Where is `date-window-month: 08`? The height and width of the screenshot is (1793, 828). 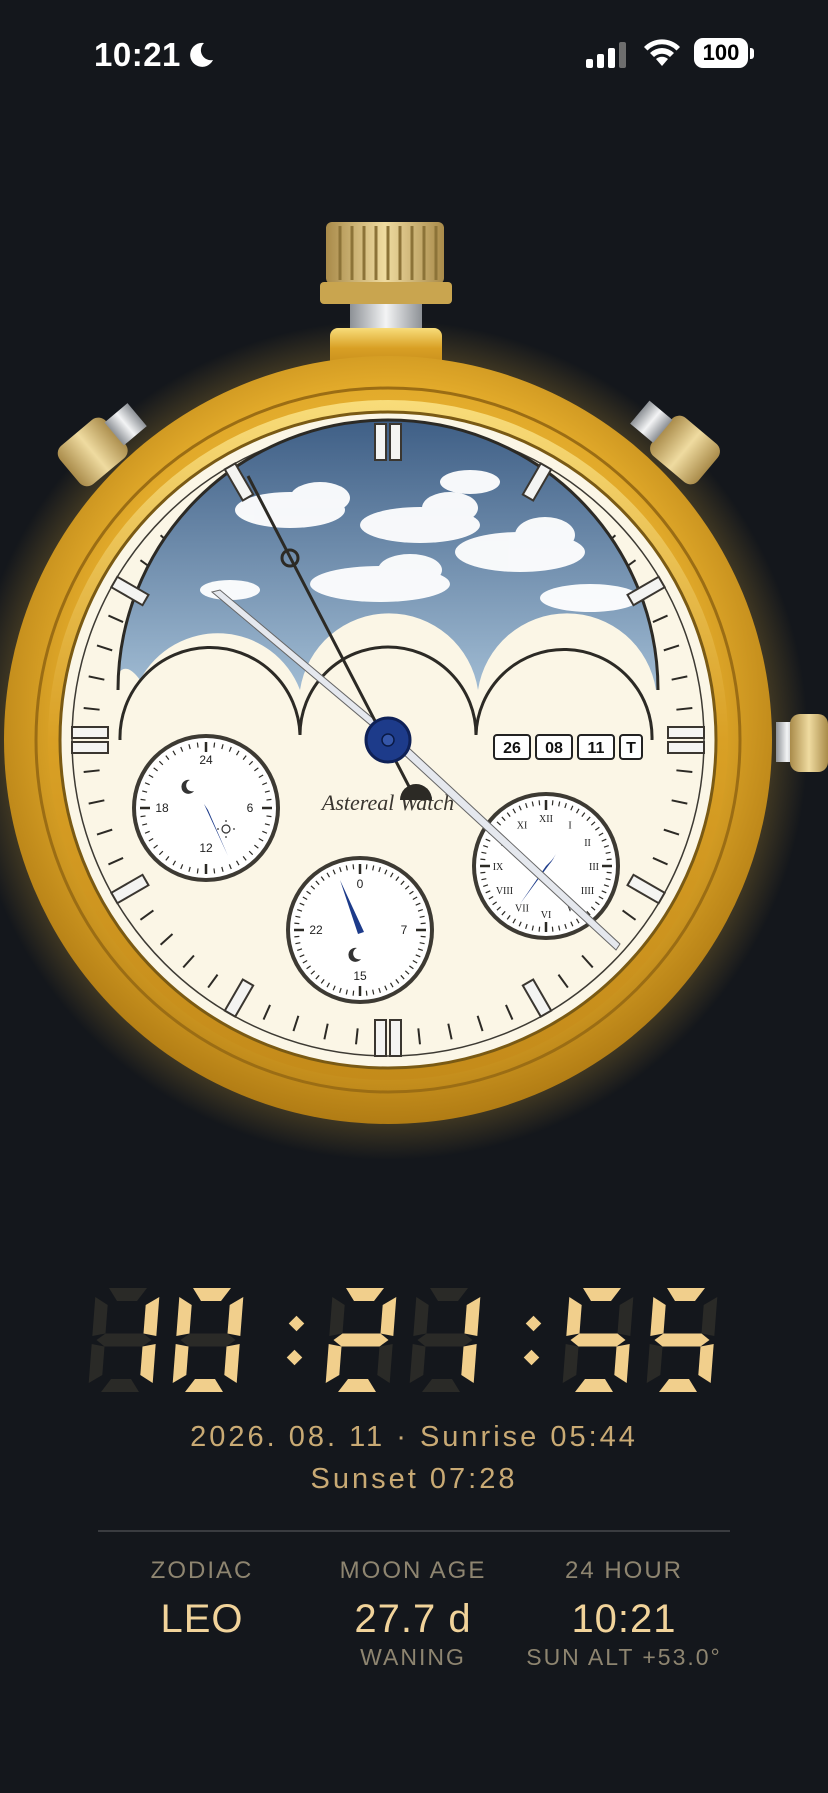
date-window-month: 08 is located at coordinates (554, 748).